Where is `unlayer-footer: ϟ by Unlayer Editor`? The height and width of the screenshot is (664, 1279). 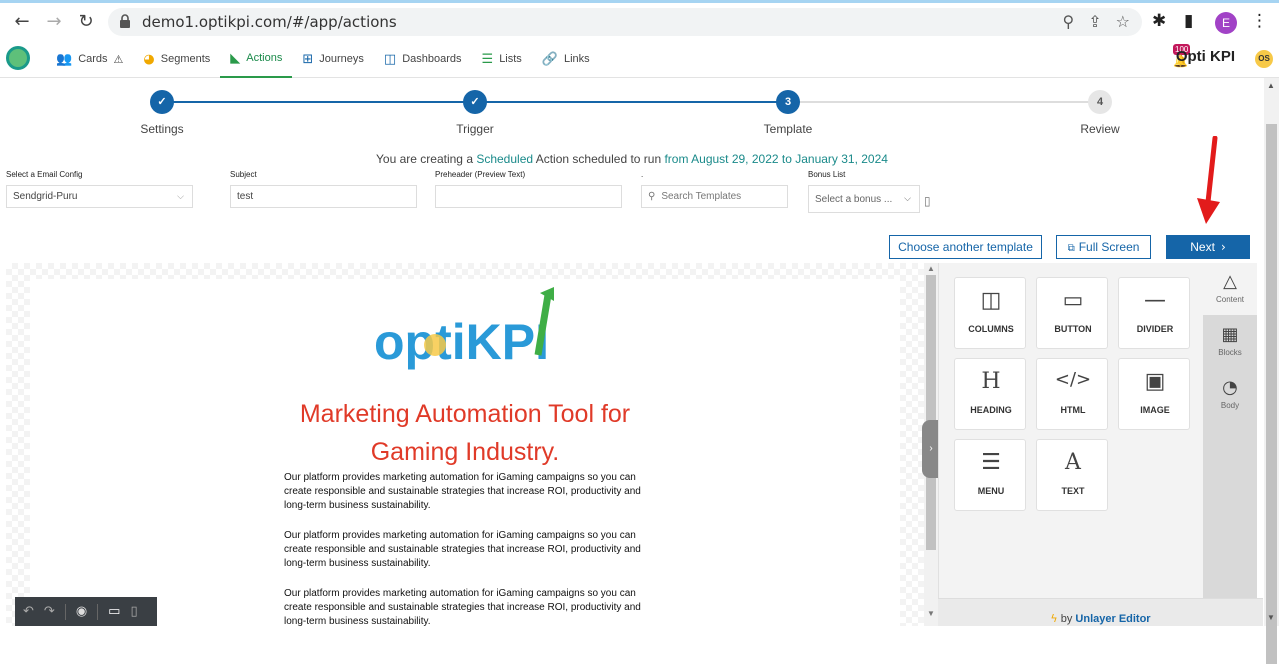 unlayer-footer: ϟ by Unlayer Editor is located at coordinates (1100, 612).